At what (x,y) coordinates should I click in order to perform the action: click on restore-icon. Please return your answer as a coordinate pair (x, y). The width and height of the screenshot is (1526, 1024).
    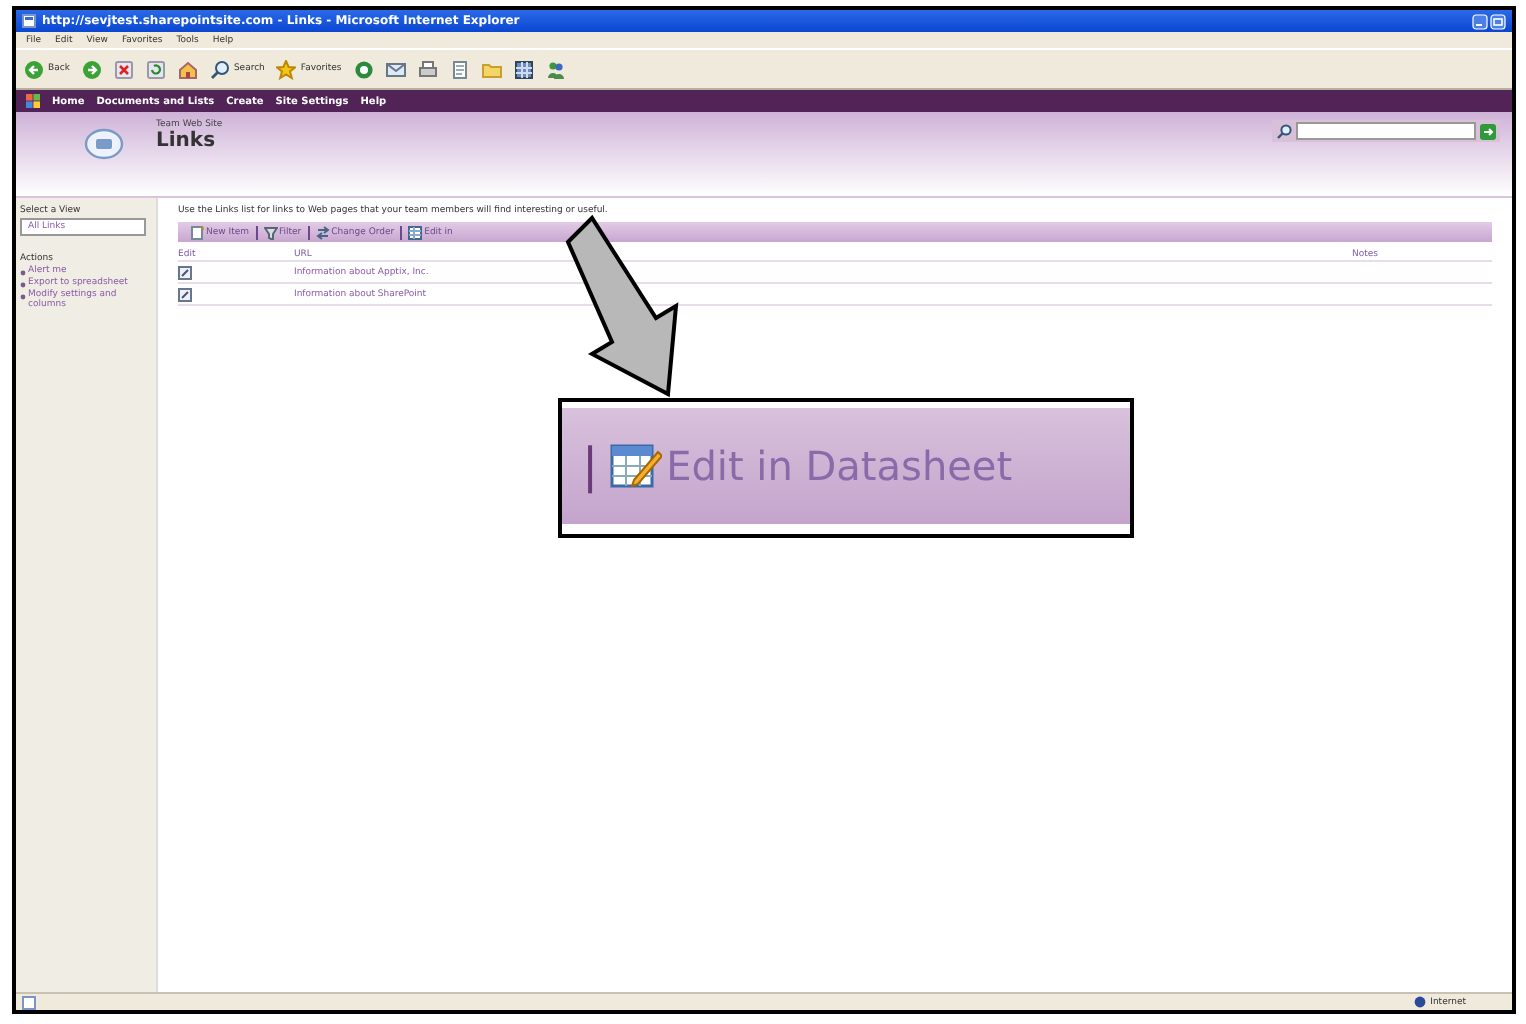
    Looking at the image, I should click on (1498, 21).